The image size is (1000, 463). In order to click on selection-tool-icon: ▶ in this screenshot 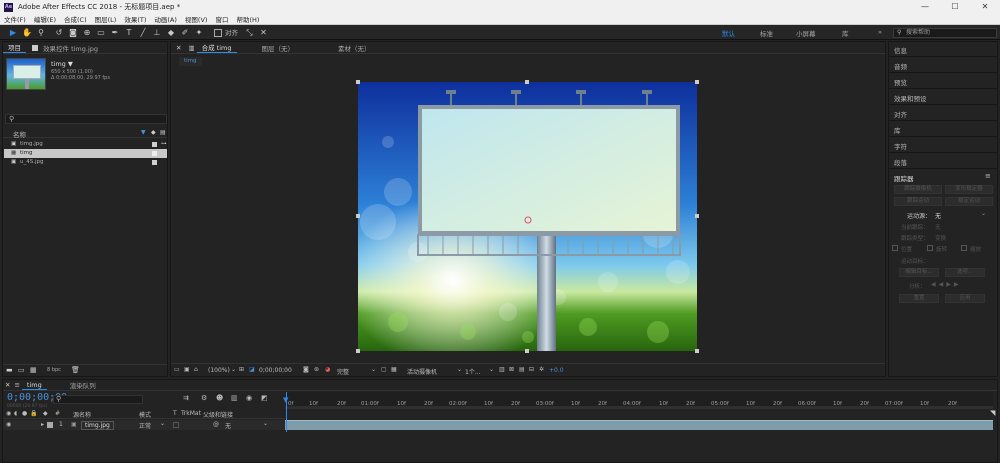, I will do `click(13, 32)`.